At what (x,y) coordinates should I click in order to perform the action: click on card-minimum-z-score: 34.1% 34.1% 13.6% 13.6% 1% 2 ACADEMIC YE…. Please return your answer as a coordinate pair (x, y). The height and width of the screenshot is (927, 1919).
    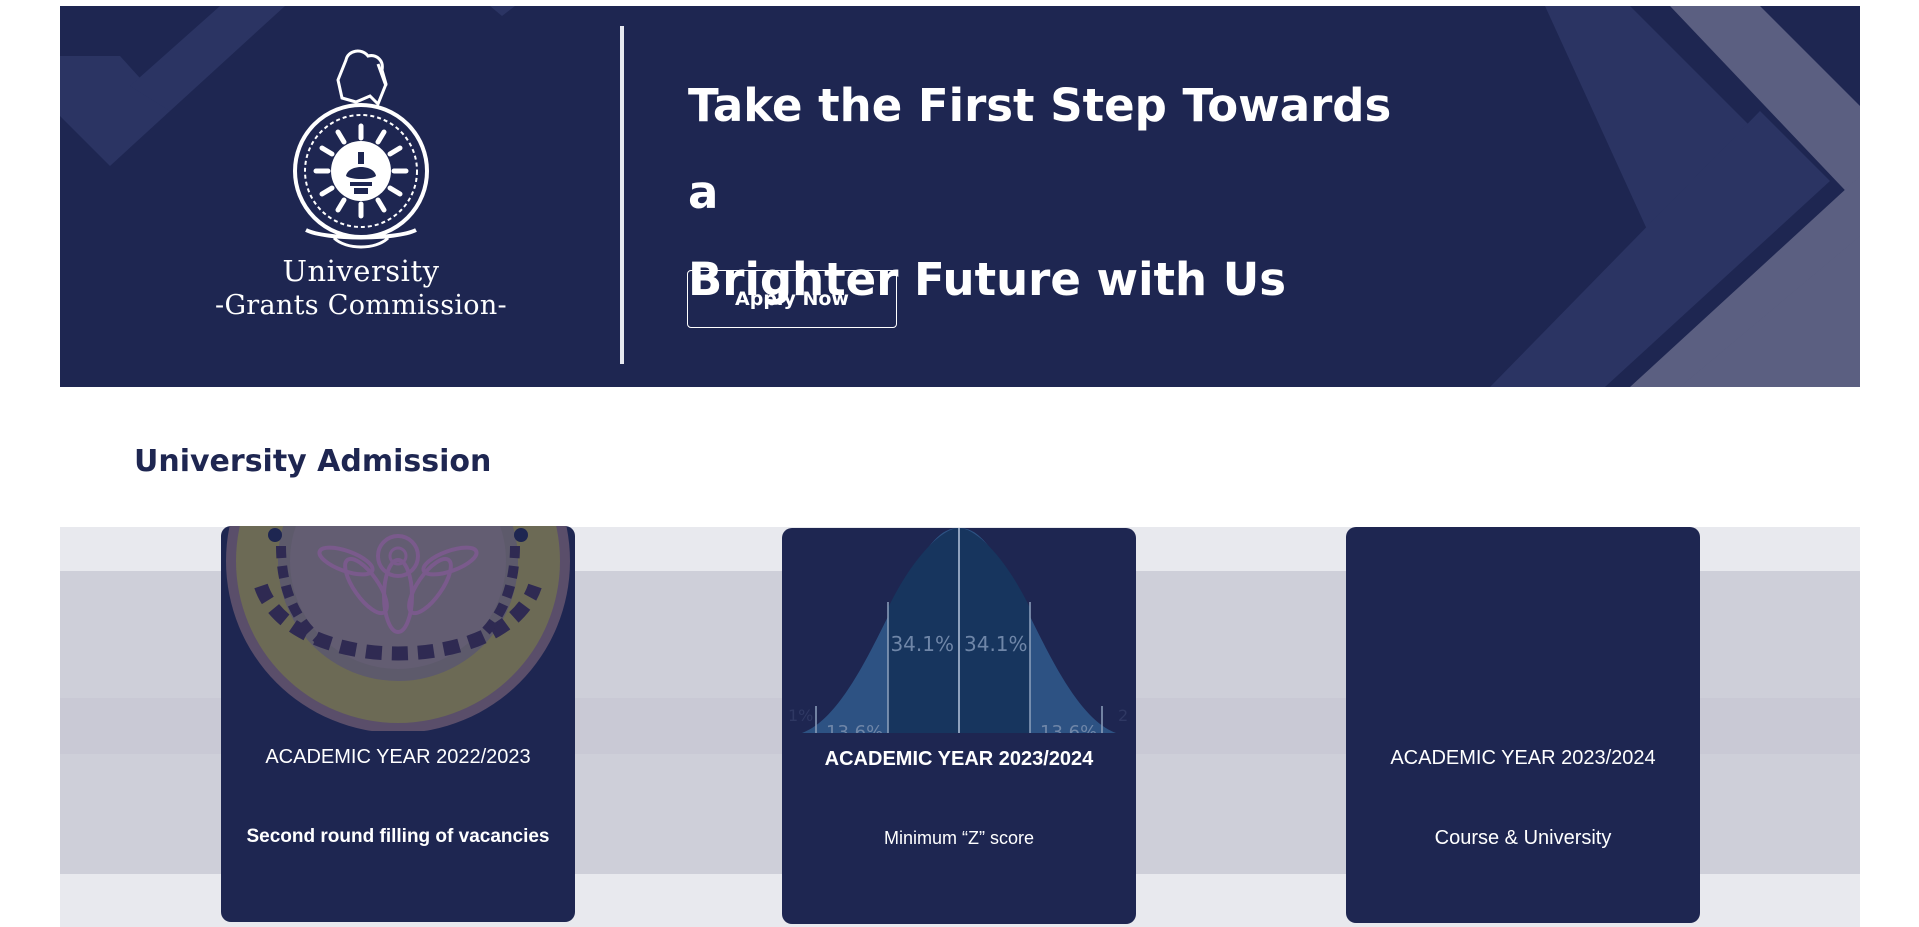
    Looking at the image, I should click on (959, 726).